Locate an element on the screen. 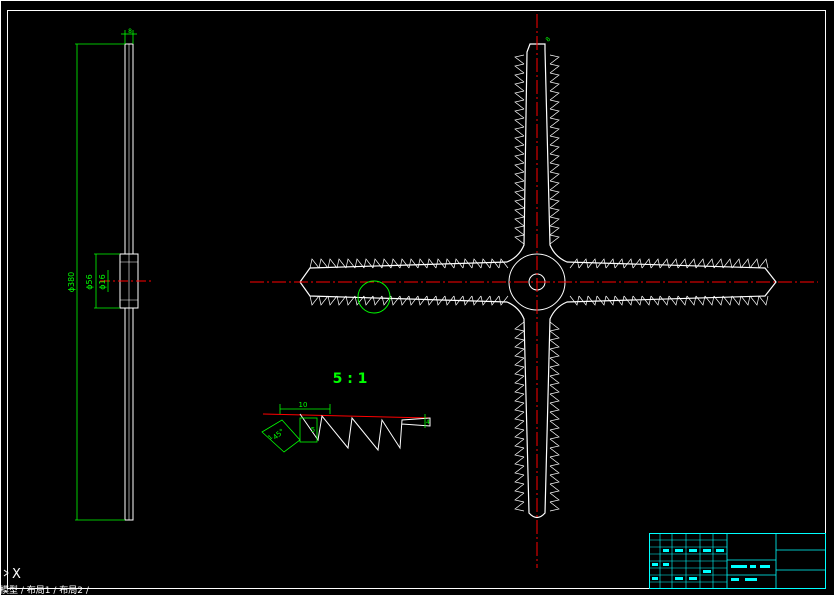  dim-tooth-pitch: 10 is located at coordinates (303, 405).